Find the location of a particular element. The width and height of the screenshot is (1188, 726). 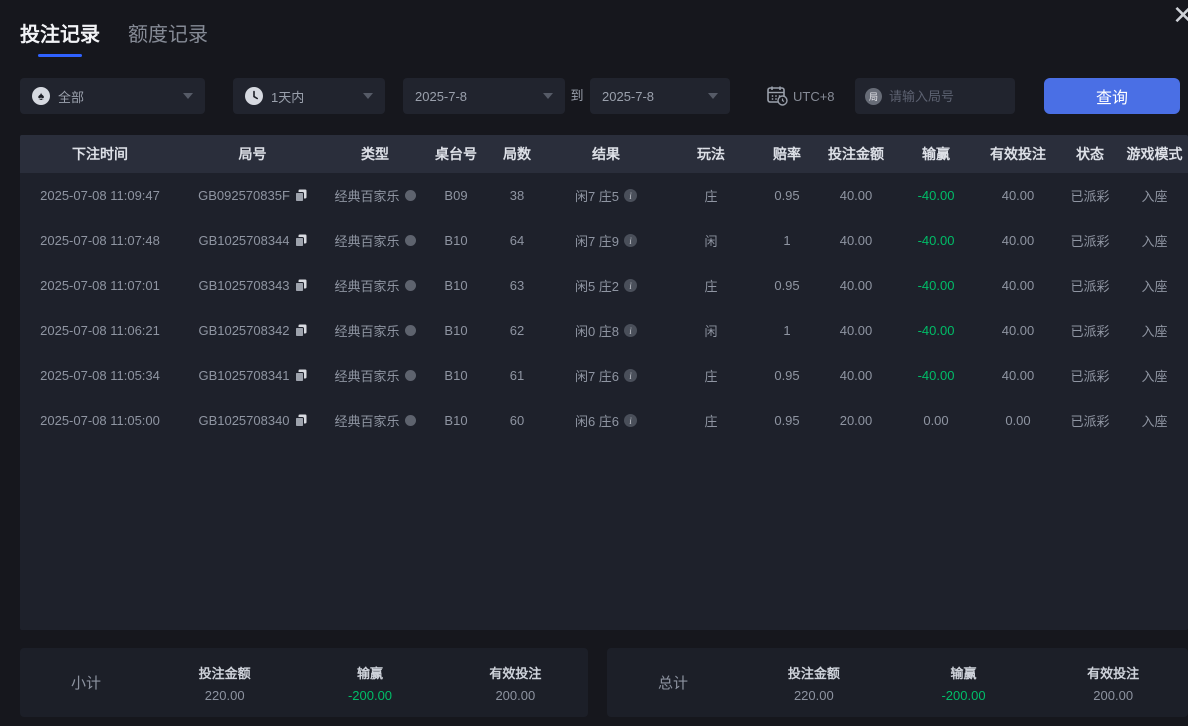

round-no-cell: 61 is located at coordinates (517, 375).